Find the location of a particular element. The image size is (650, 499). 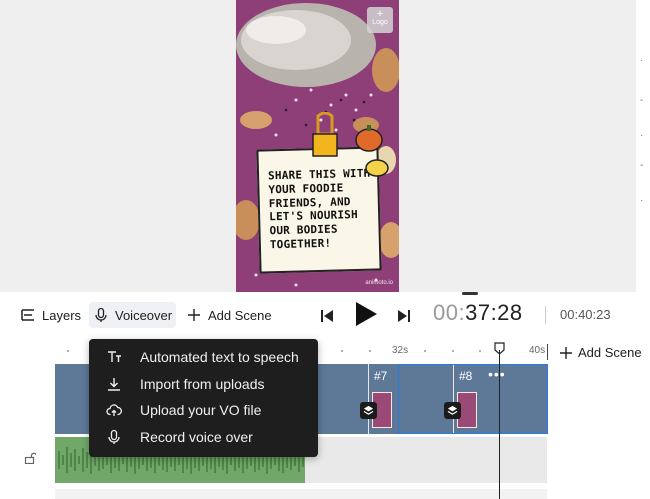

current-time-main: 37:28 is located at coordinates (494, 312).